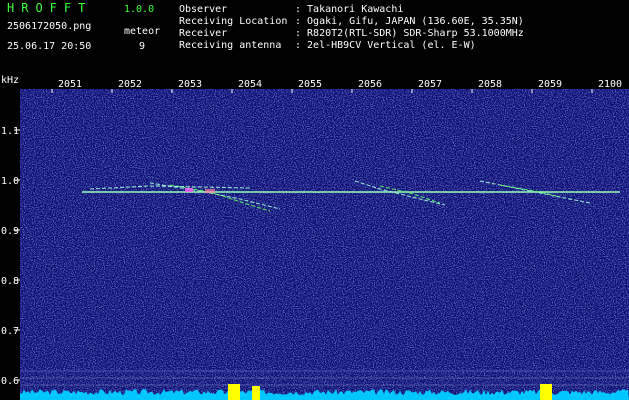  Describe the element at coordinates (349, 9) in the screenshot. I see `info-value: : Takanori Kawachi` at that location.